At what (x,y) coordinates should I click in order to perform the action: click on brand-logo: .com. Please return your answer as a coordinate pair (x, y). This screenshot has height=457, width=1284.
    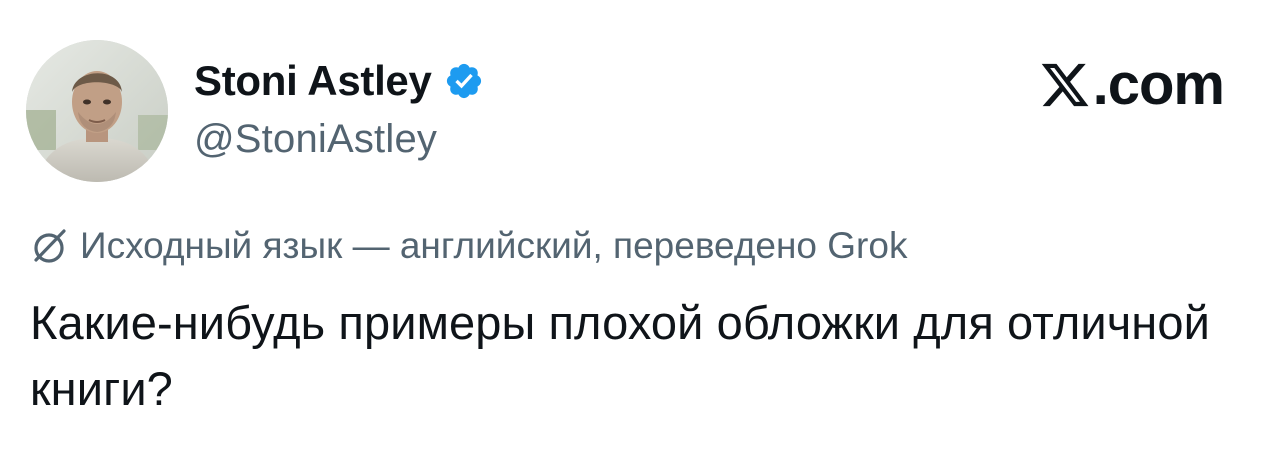
    Looking at the image, I should click on (1132, 84).